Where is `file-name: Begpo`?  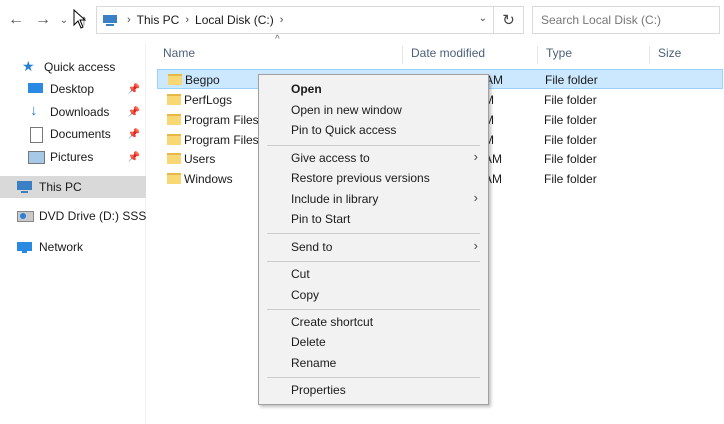 file-name: Begpo is located at coordinates (202, 80).